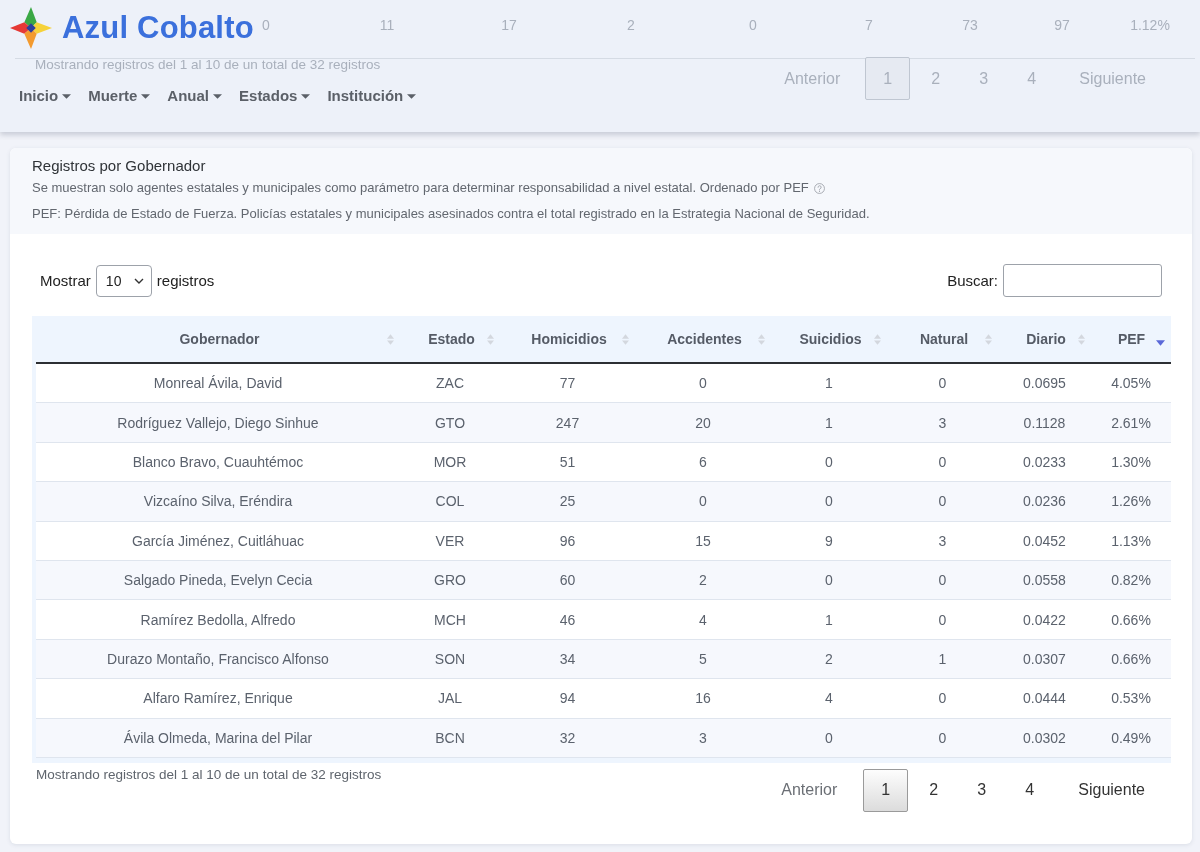  Describe the element at coordinates (1032, 78) in the screenshot. I see `faded-pager-text: 4` at that location.